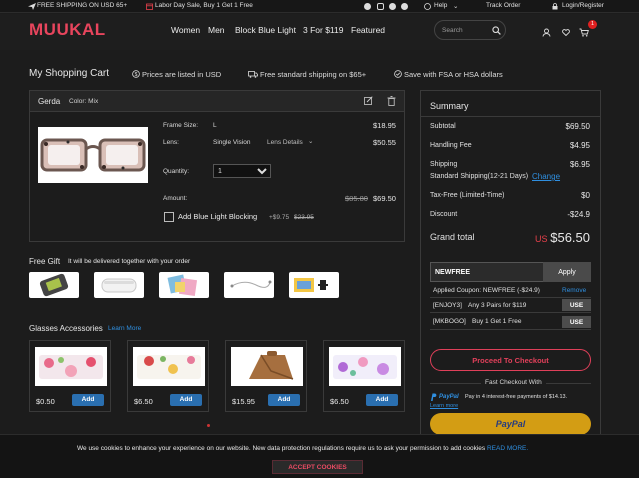 Image resolution: width=639 pixels, height=478 pixels. I want to click on promo-link: Labor Day Sale, Buy 1 Get 1 Free, so click(204, 5).